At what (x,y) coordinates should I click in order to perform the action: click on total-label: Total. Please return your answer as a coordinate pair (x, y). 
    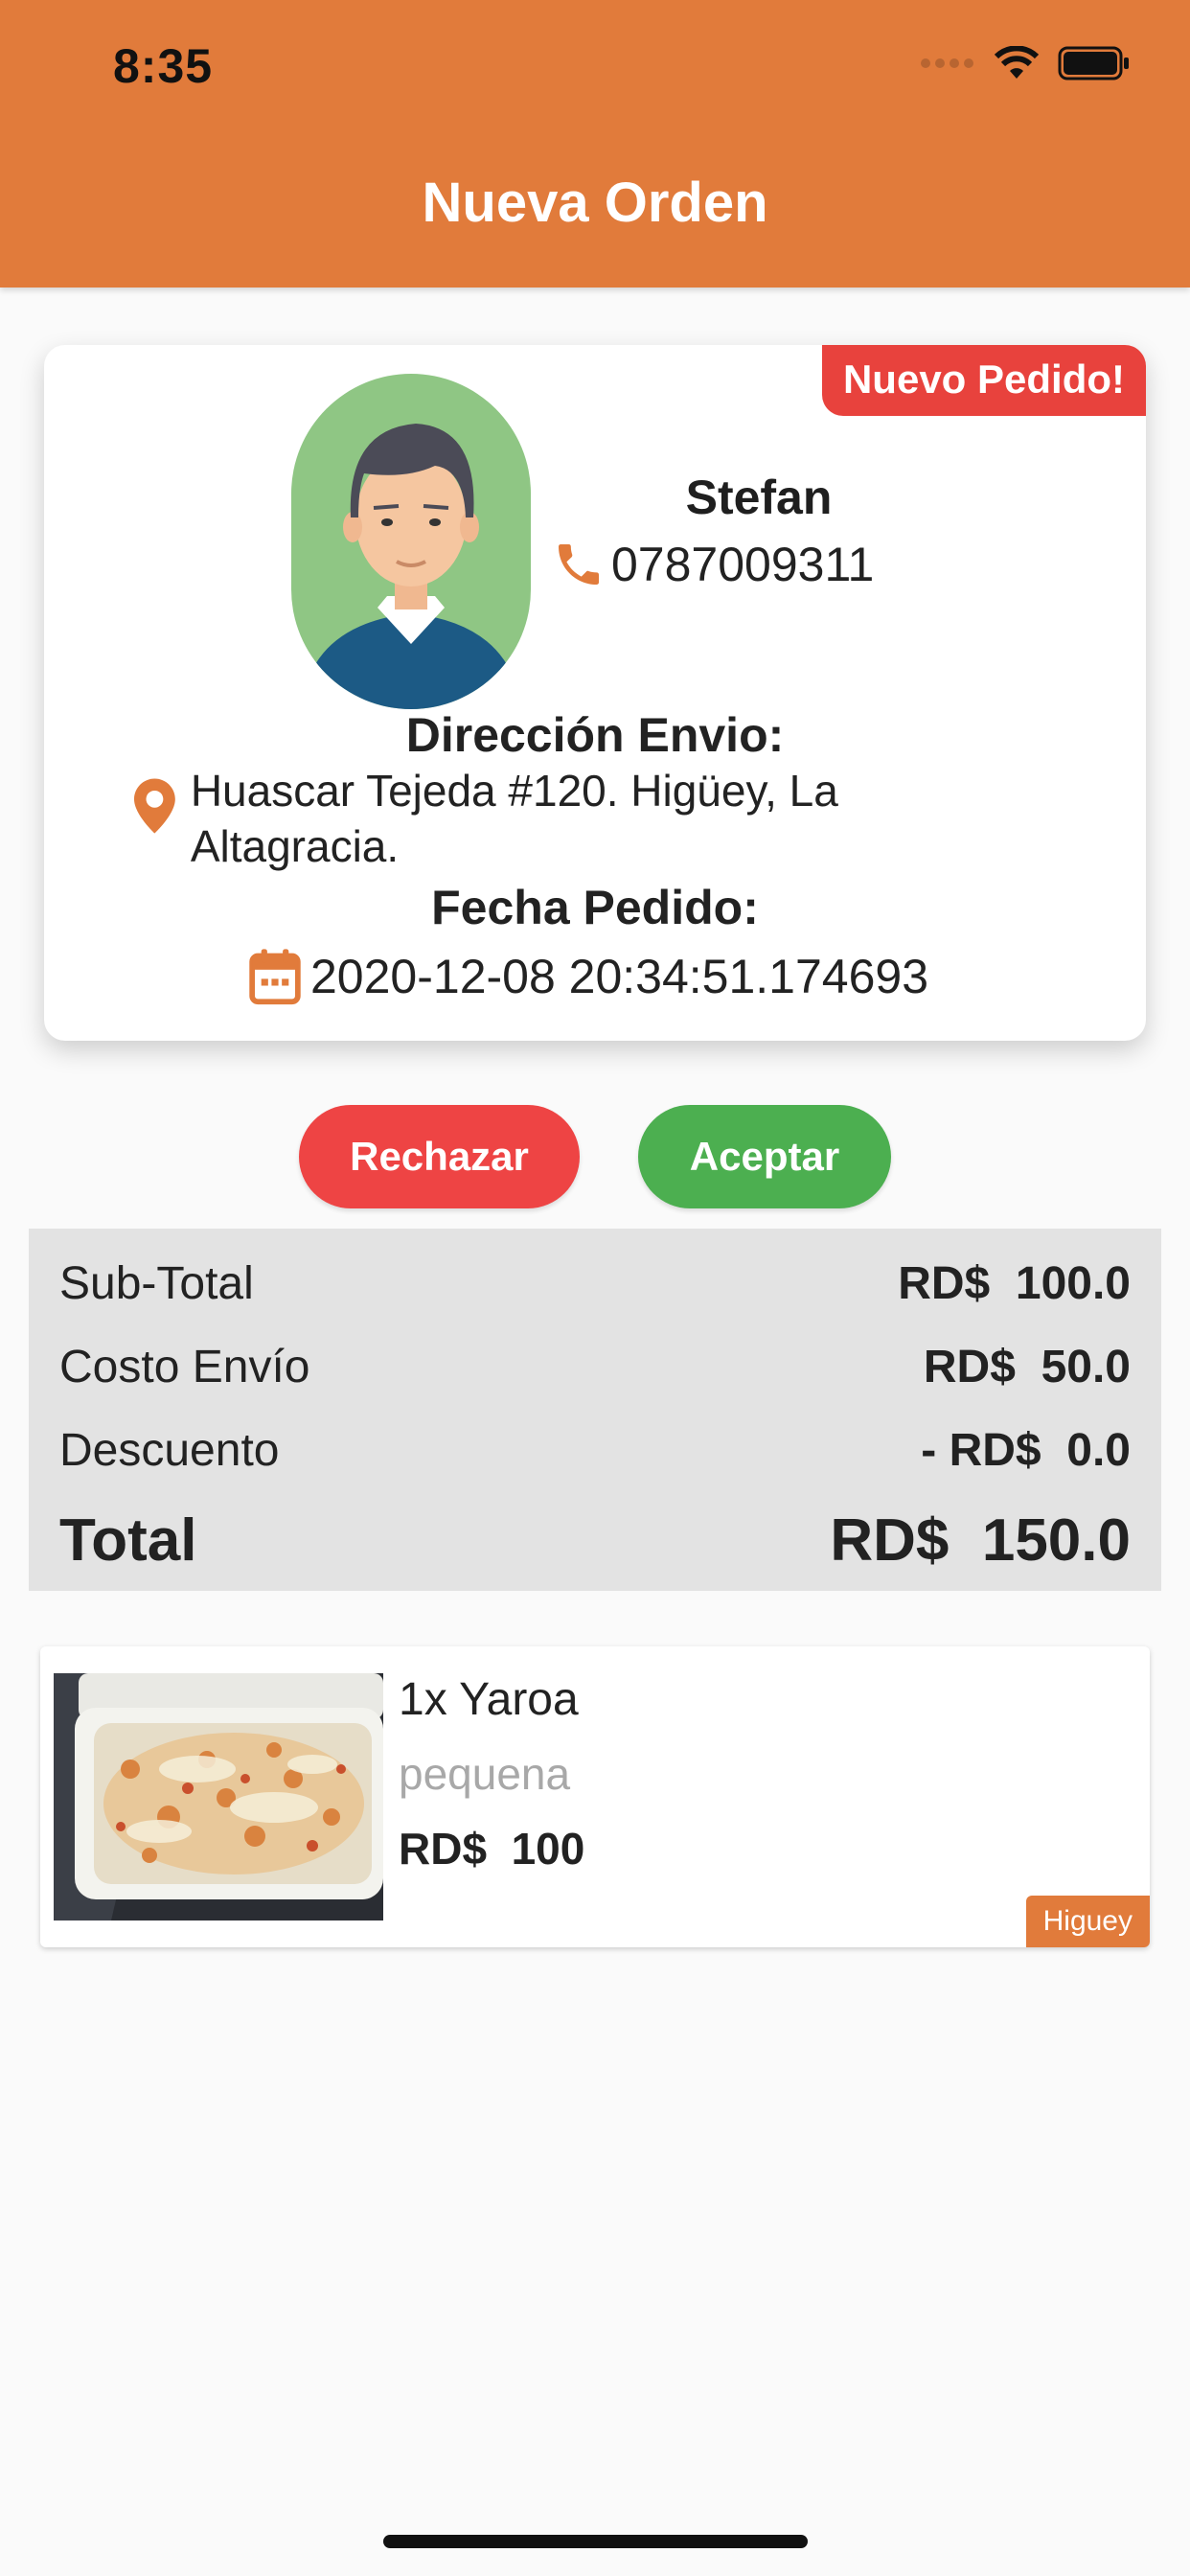
    Looking at the image, I should click on (128, 1540).